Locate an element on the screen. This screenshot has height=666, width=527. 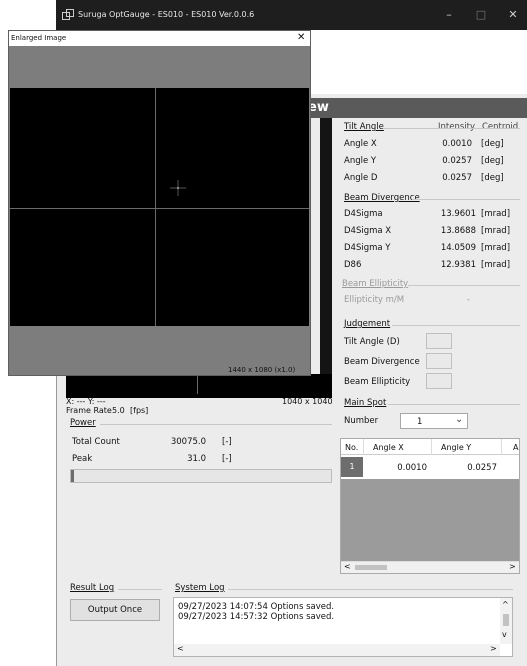
table-row: 1 0.0010 0.0257 is located at coordinates (430, 467).